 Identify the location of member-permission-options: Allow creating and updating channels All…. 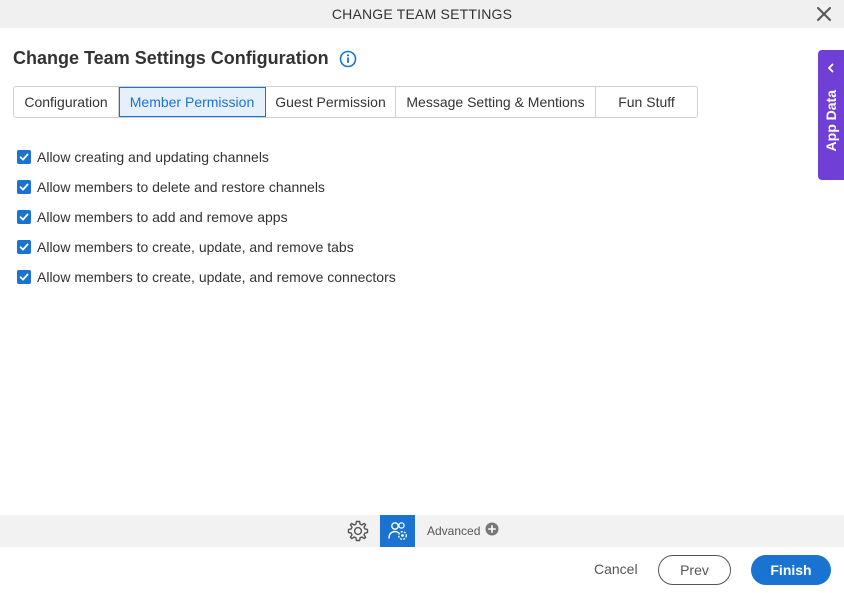
(206, 217).